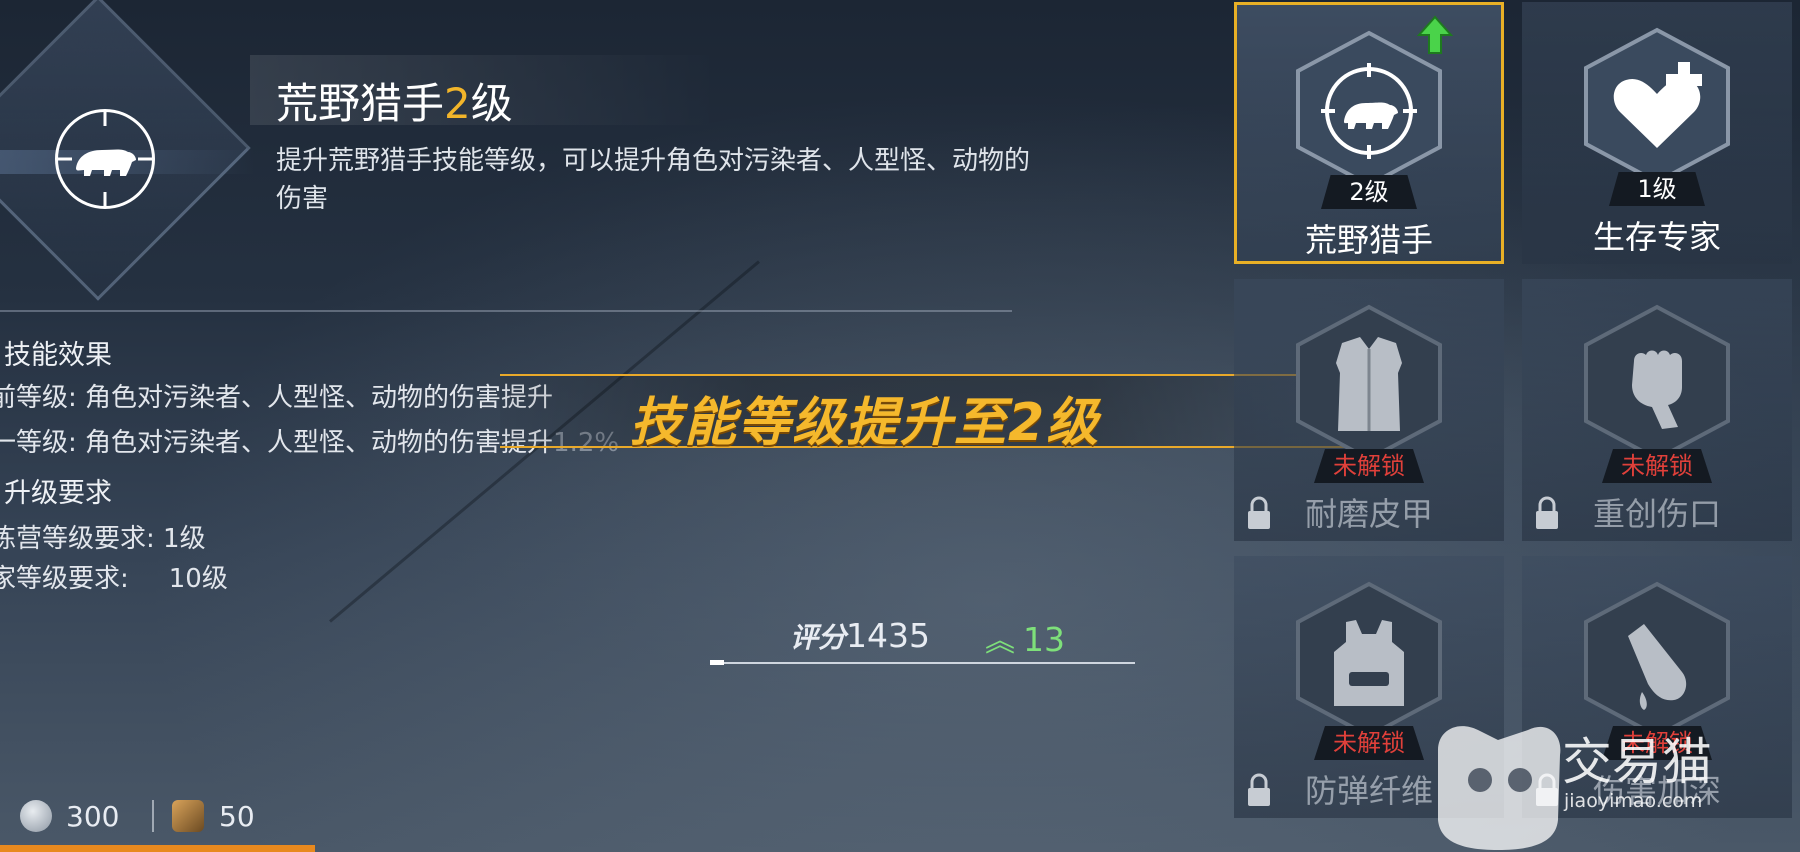  I want to click on skill-card-wilderness-hunter: 2级 荒野猎手, so click(1369, 133).